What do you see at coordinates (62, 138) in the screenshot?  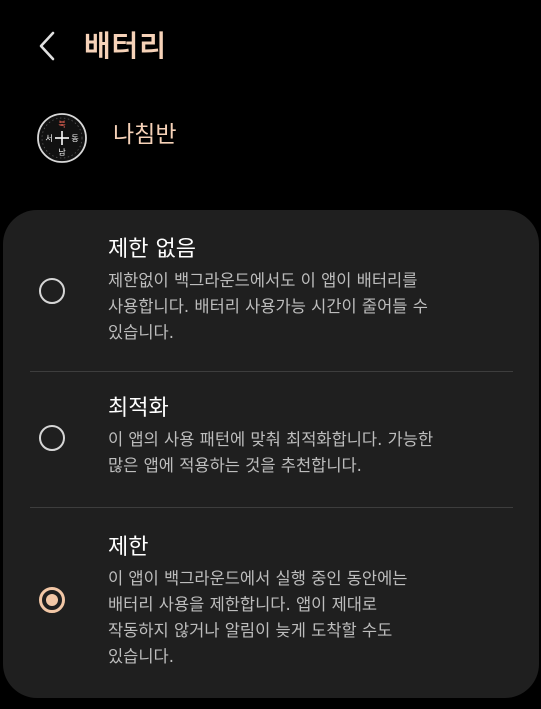 I see `compass-icon: 북 남 동 서` at bounding box center [62, 138].